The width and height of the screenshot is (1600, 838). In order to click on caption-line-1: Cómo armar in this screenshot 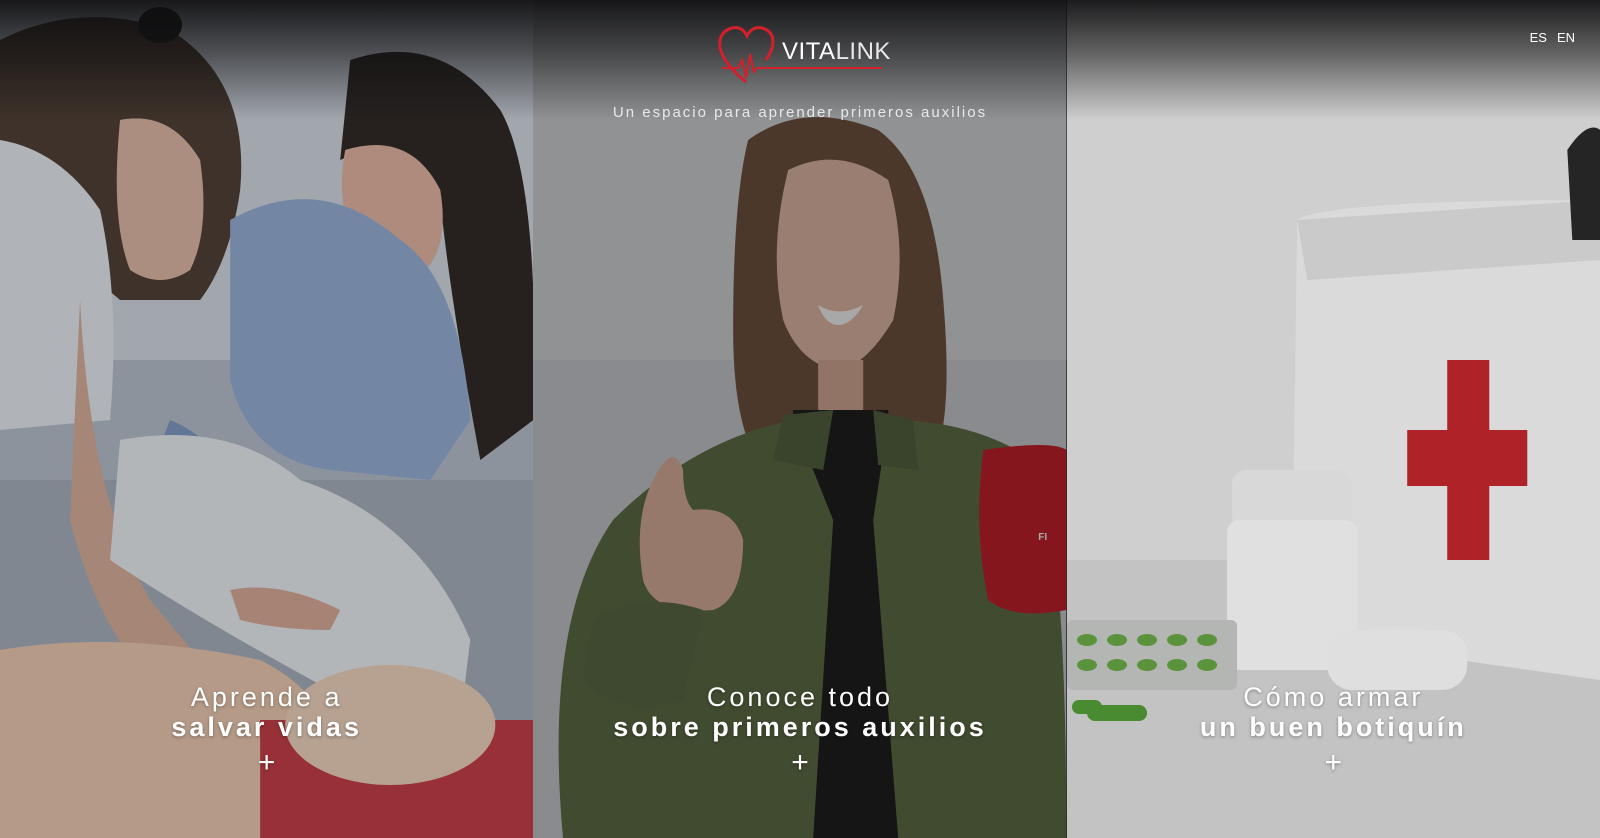, I will do `click(1333, 697)`.